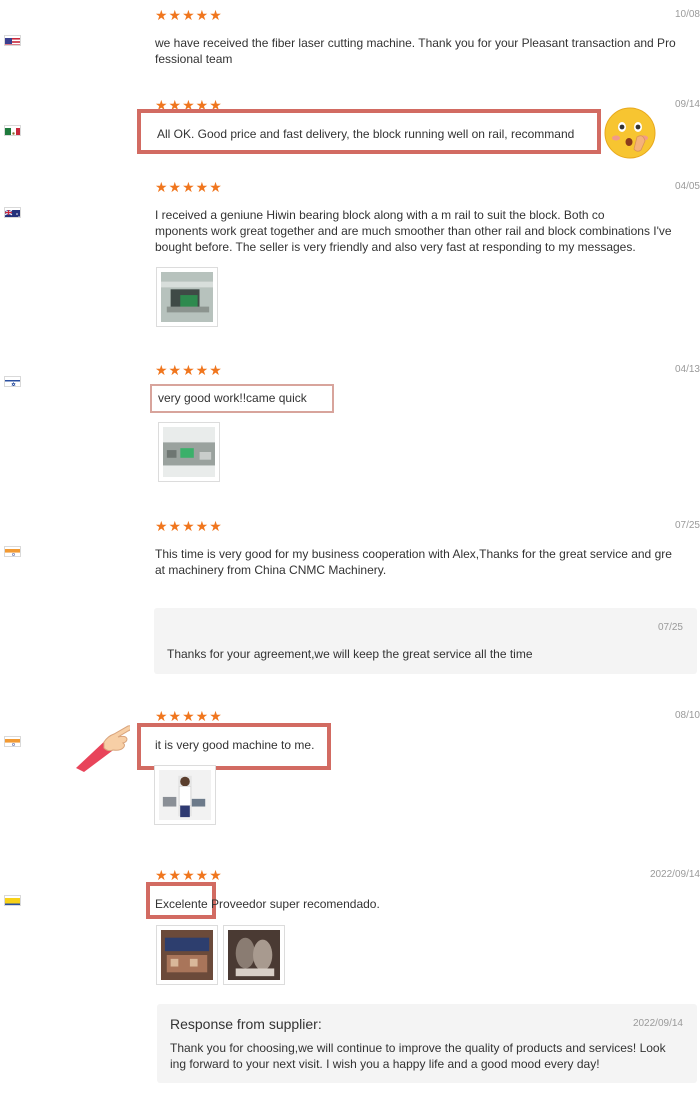  What do you see at coordinates (293, 904) in the screenshot?
I see `review-text-line: Proveedor super recomendado.` at bounding box center [293, 904].